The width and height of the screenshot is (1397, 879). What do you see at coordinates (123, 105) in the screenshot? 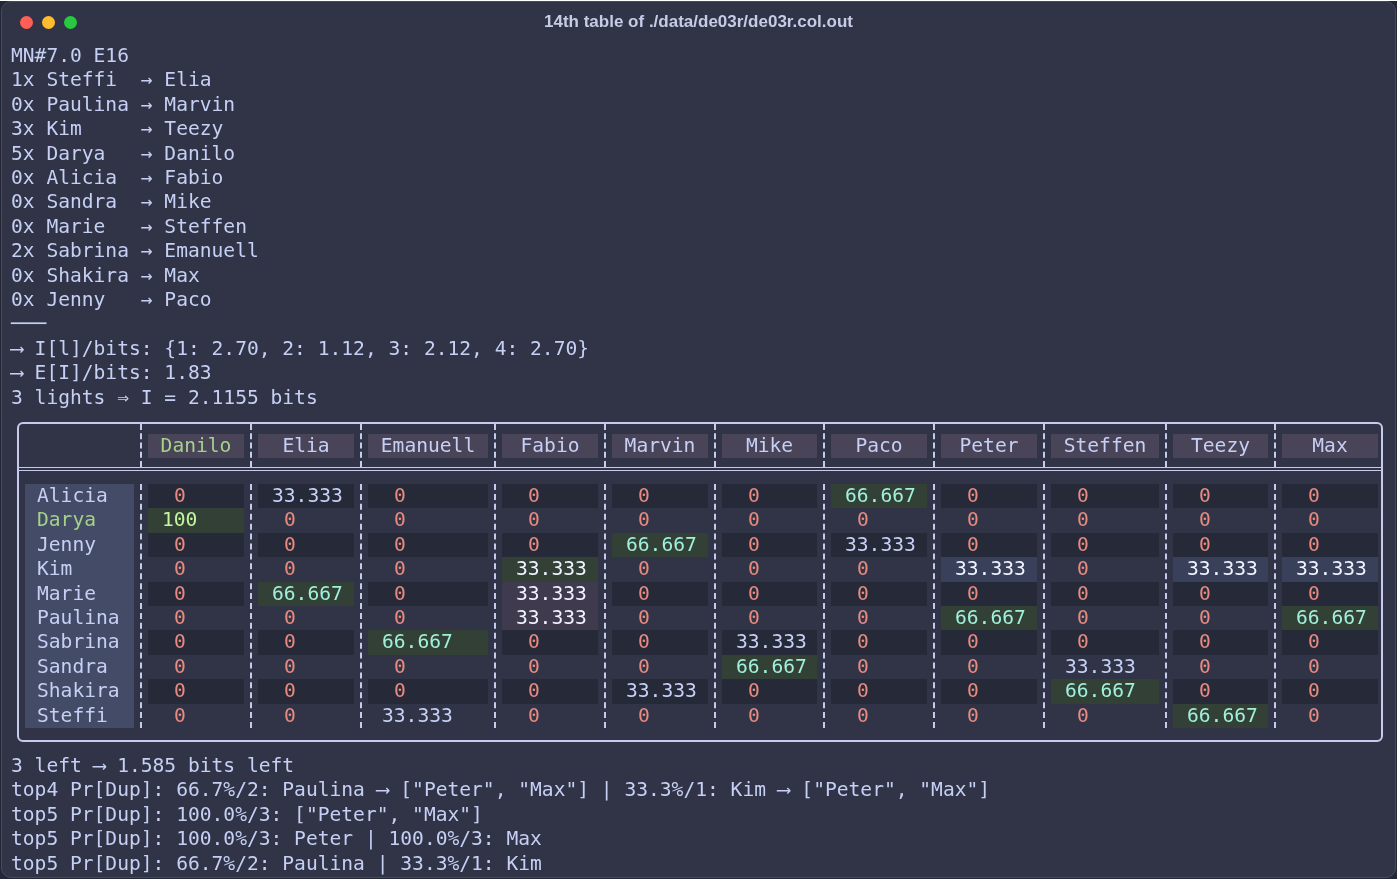
I see `output-line: 0x Paulina → Marvin` at bounding box center [123, 105].